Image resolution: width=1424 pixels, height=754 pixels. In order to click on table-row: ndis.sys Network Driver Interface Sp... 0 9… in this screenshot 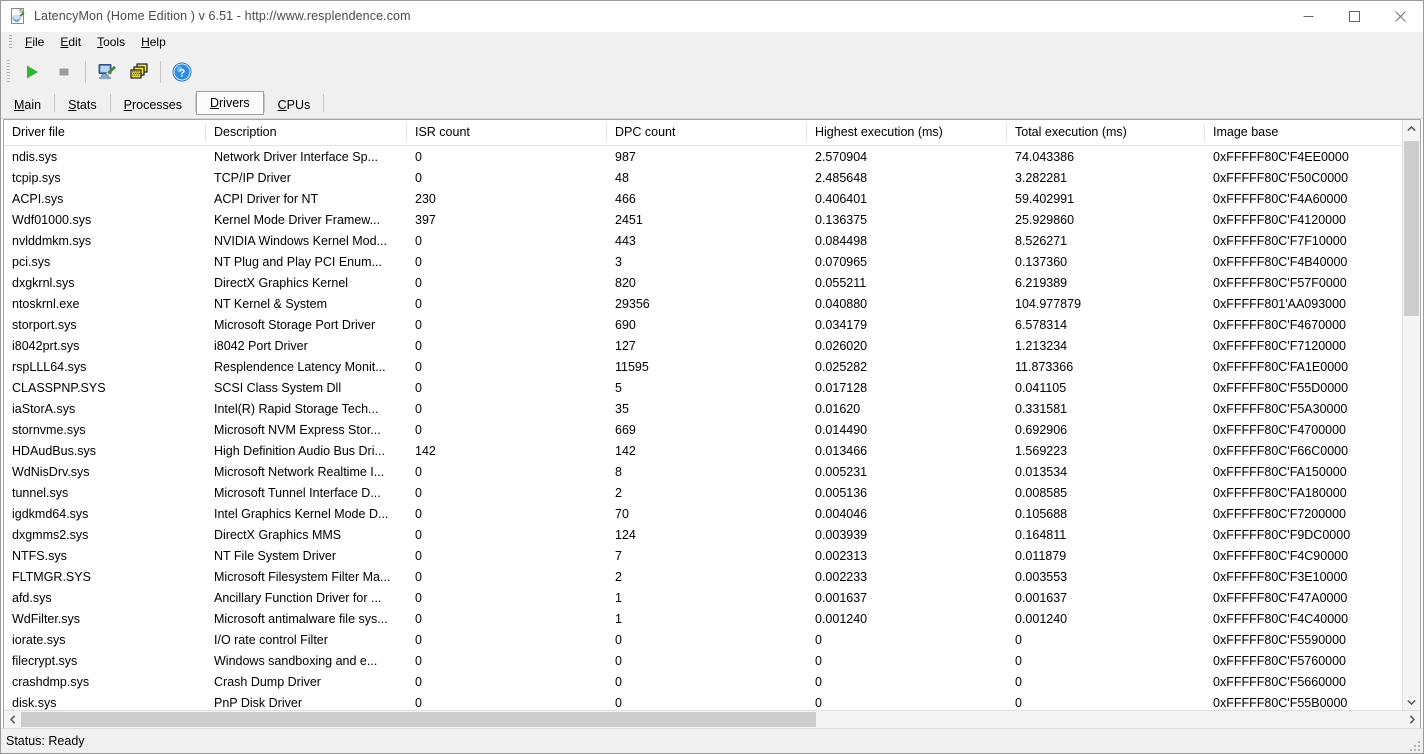, I will do `click(703, 156)`.